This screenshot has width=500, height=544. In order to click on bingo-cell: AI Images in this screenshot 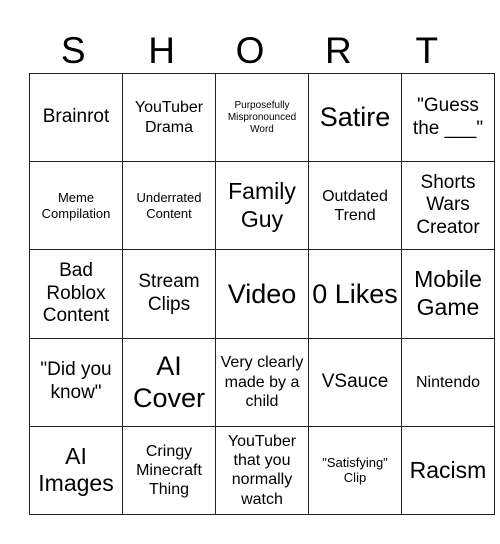, I will do `click(76, 470)`.